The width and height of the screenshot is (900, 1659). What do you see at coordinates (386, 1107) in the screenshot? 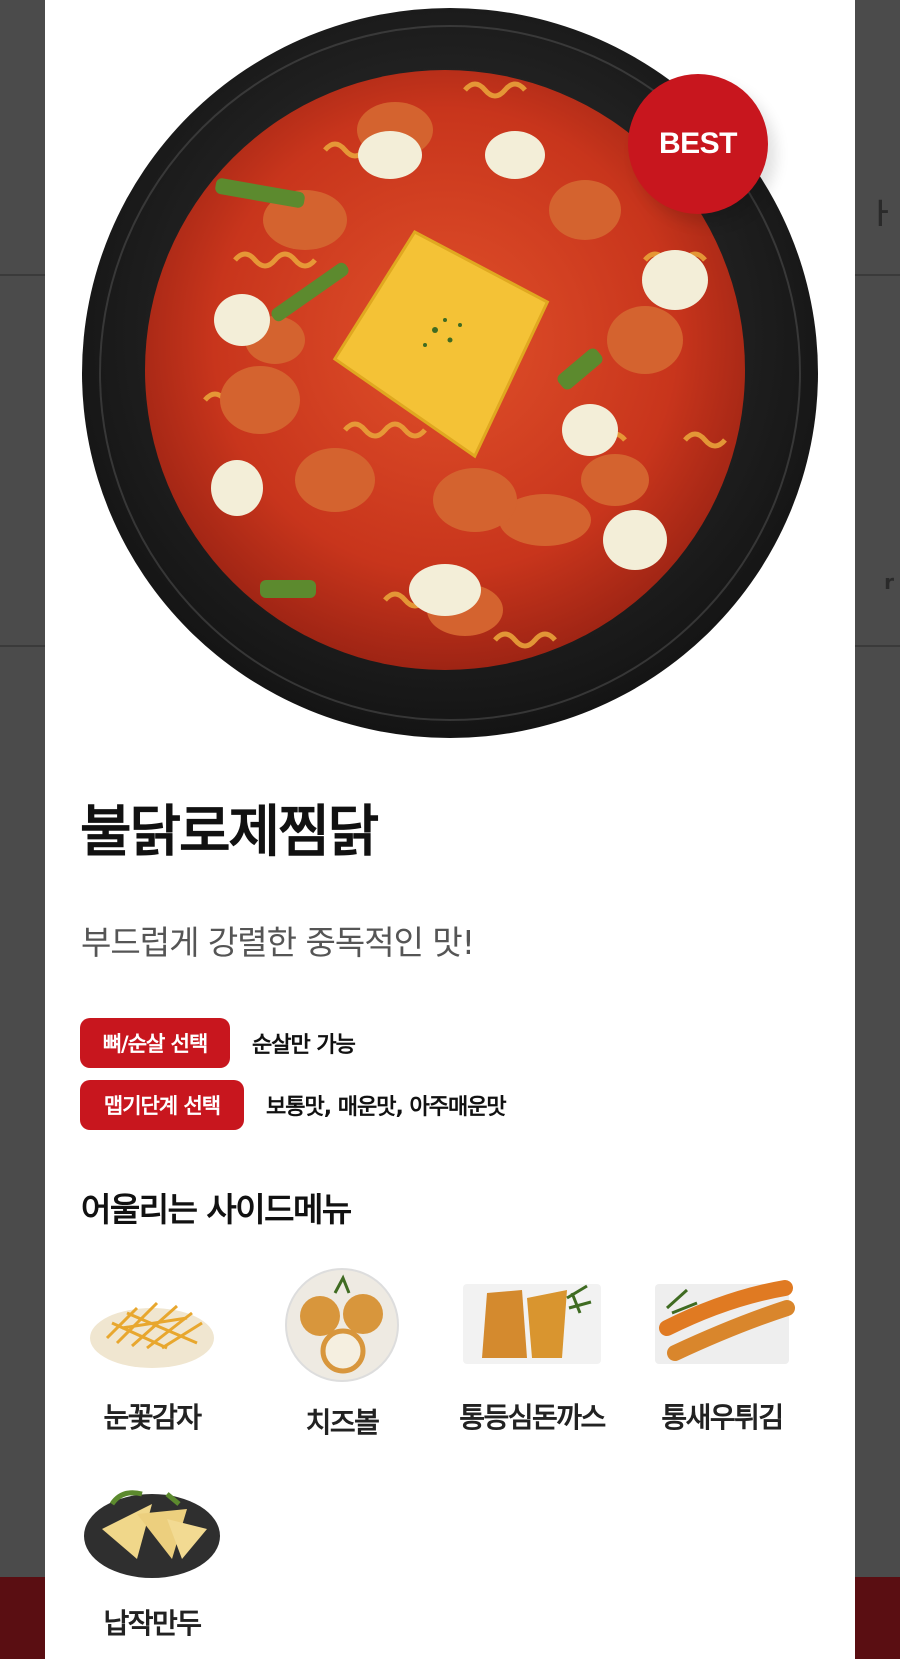
I see `spicy-level-value: 보통맛, 매운맛, 아주매운맛` at bounding box center [386, 1107].